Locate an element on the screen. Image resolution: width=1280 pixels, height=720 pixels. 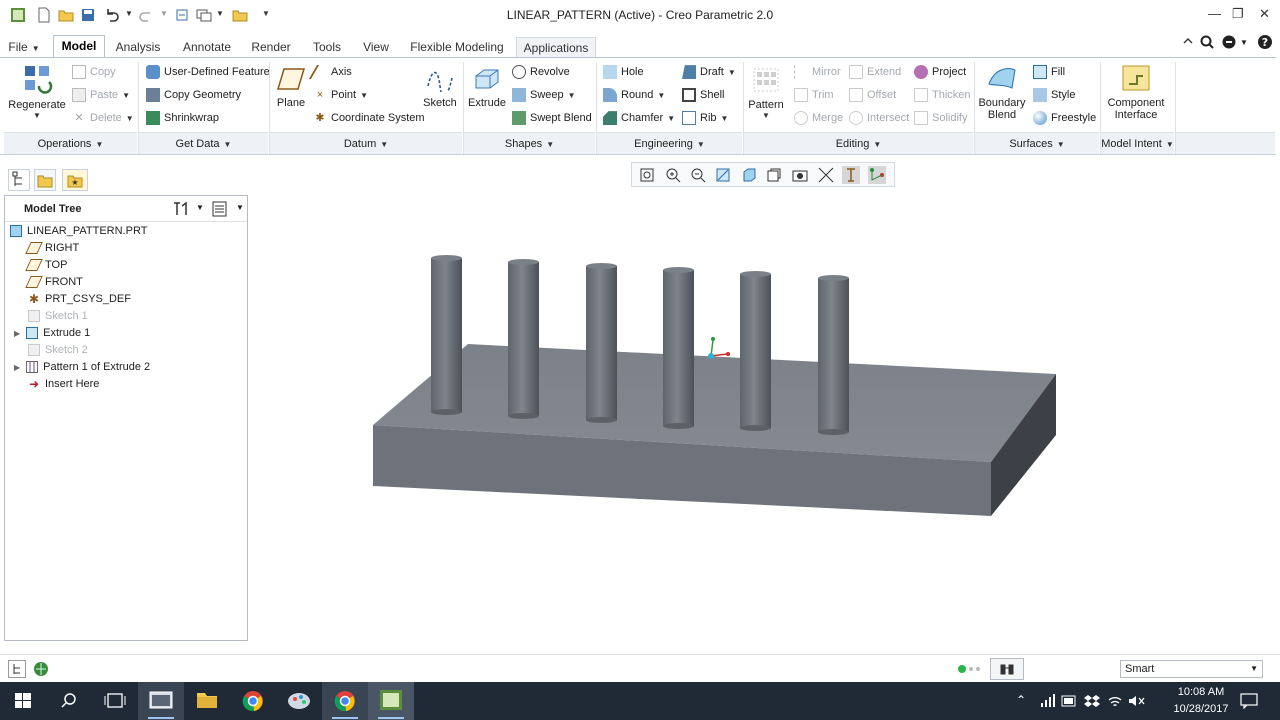
chrome-window-icon is located at coordinates (345, 701).